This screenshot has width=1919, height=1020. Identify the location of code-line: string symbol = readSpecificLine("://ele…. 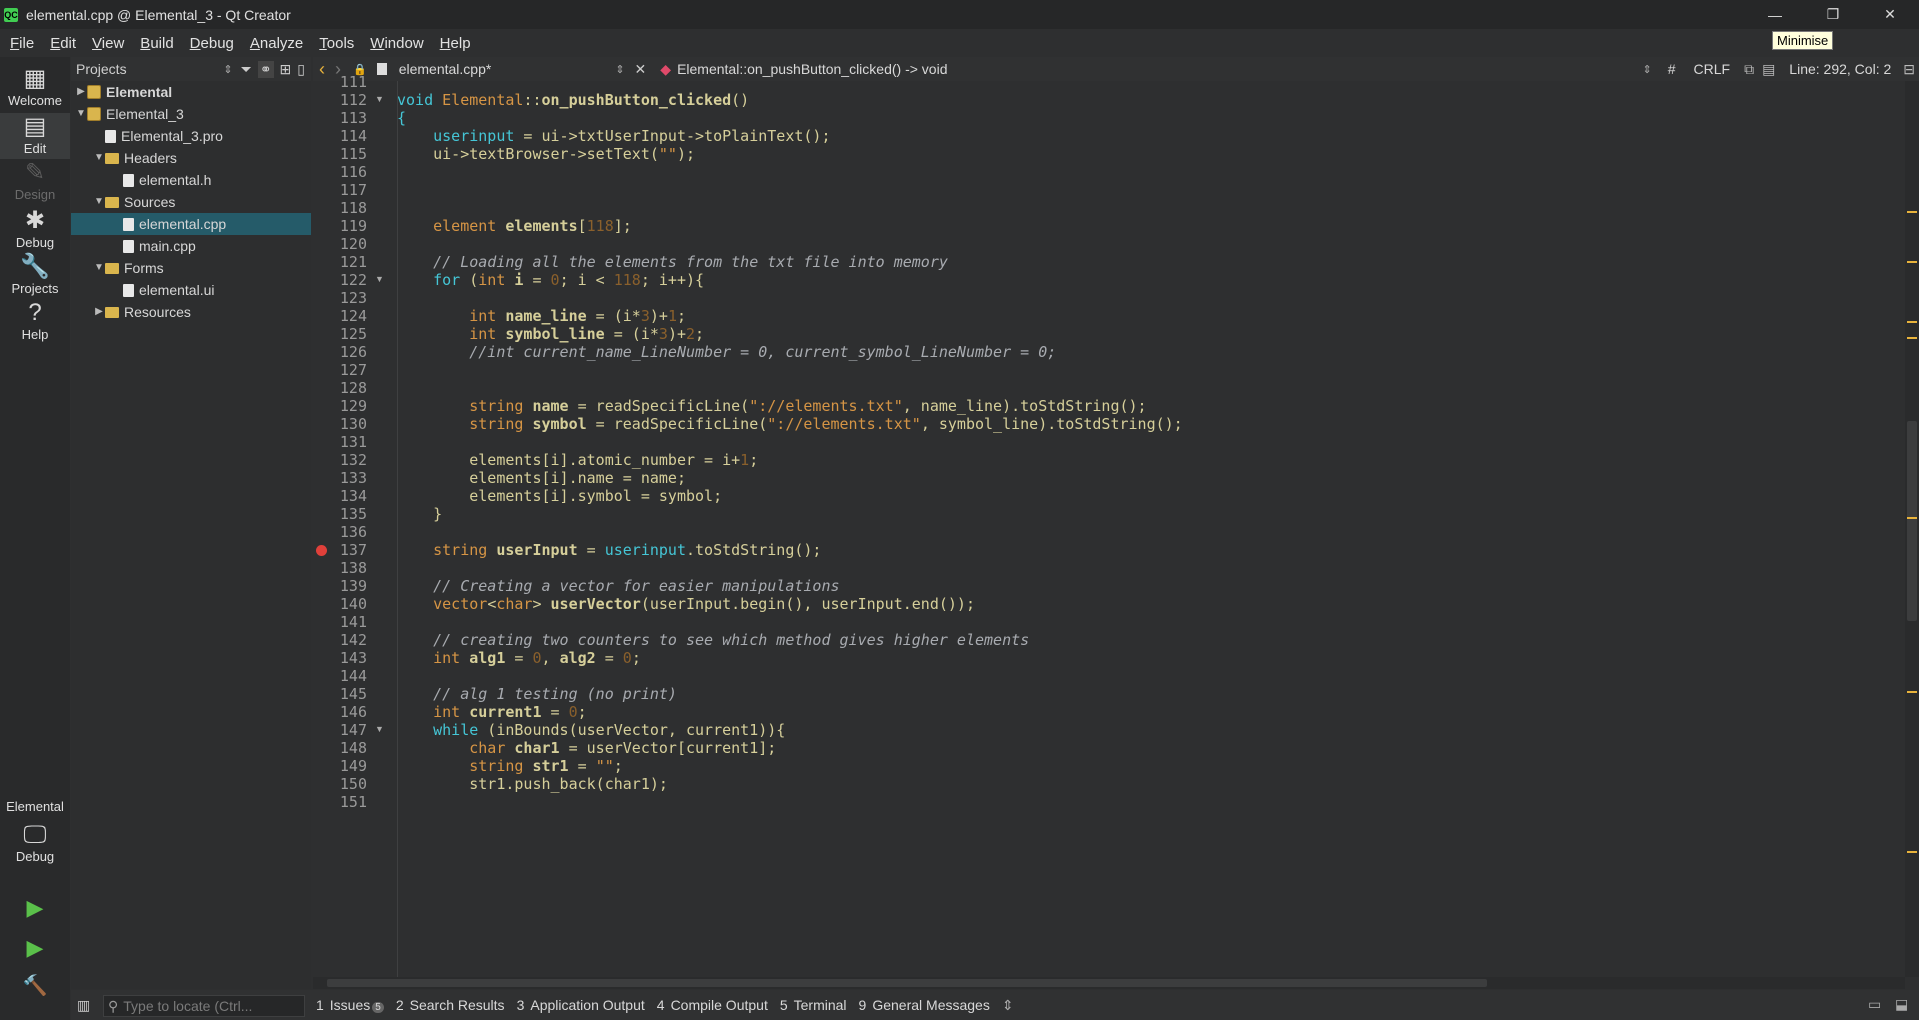
(789, 424).